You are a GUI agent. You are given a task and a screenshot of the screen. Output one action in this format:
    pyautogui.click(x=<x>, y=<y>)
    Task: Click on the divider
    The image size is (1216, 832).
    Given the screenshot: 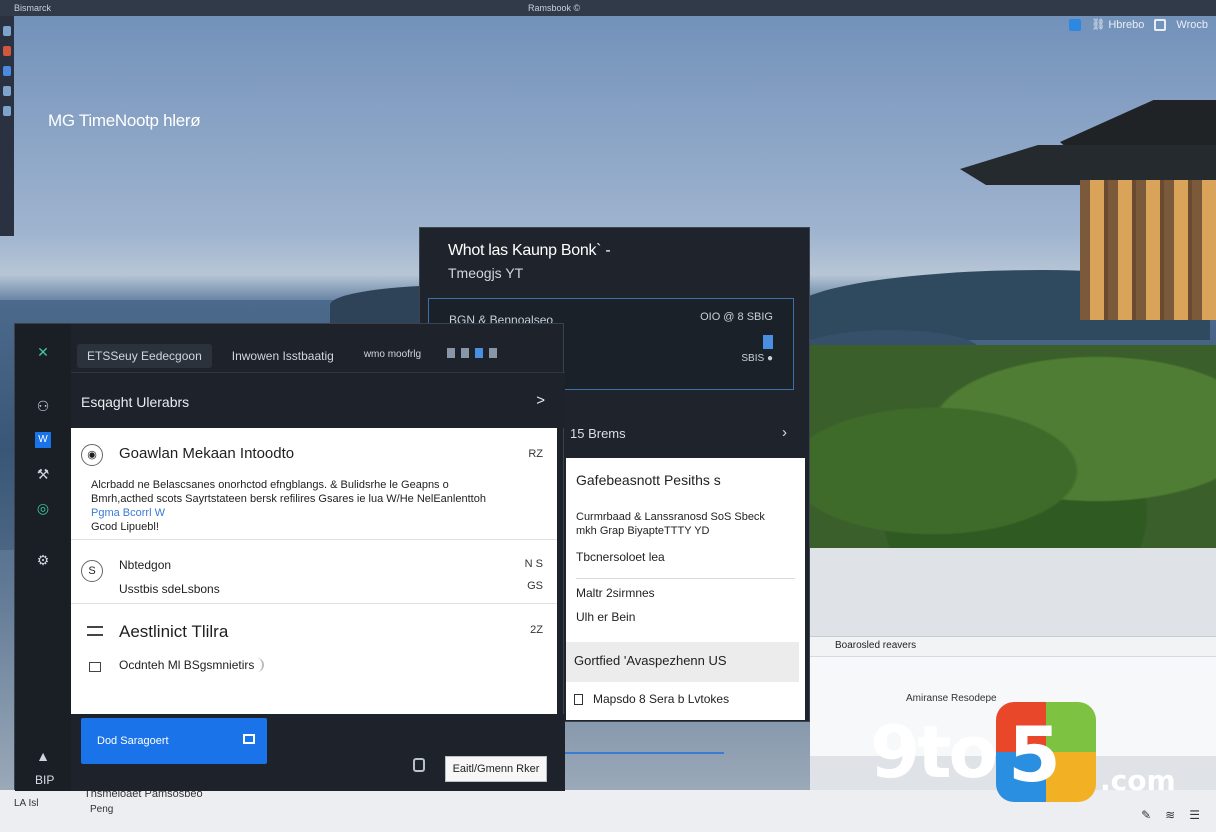 What is the action you would take?
    pyautogui.click(x=685, y=578)
    